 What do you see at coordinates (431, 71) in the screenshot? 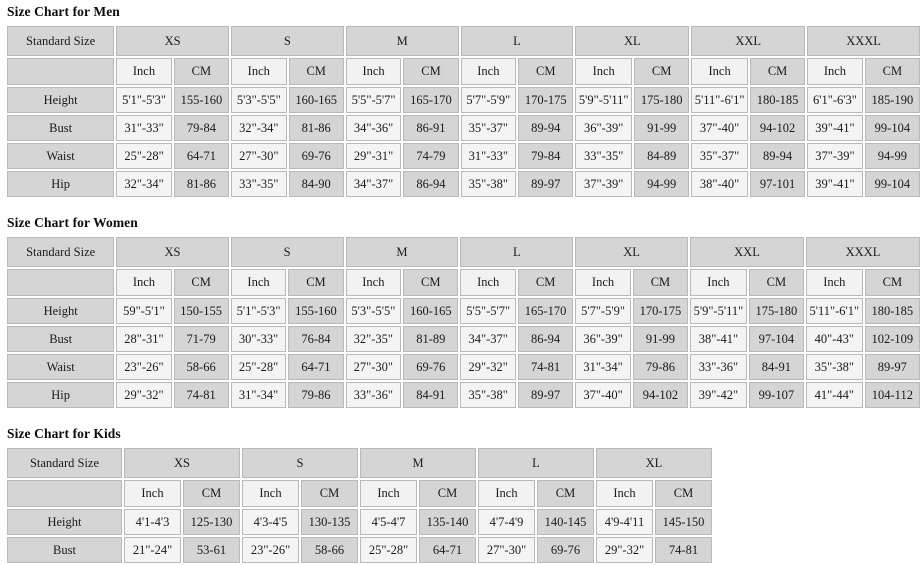
I see `unit-header-m-cm: CM` at bounding box center [431, 71].